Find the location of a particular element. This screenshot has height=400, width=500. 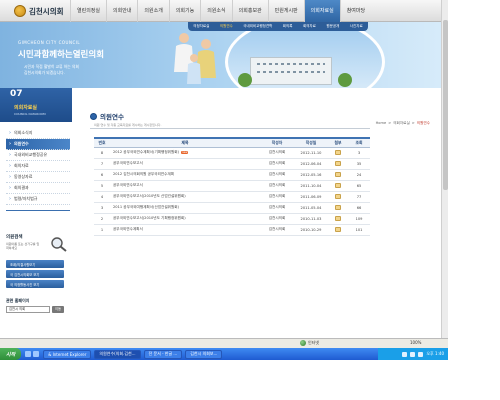

subnav-item: 의정자료실 is located at coordinates (201, 26).